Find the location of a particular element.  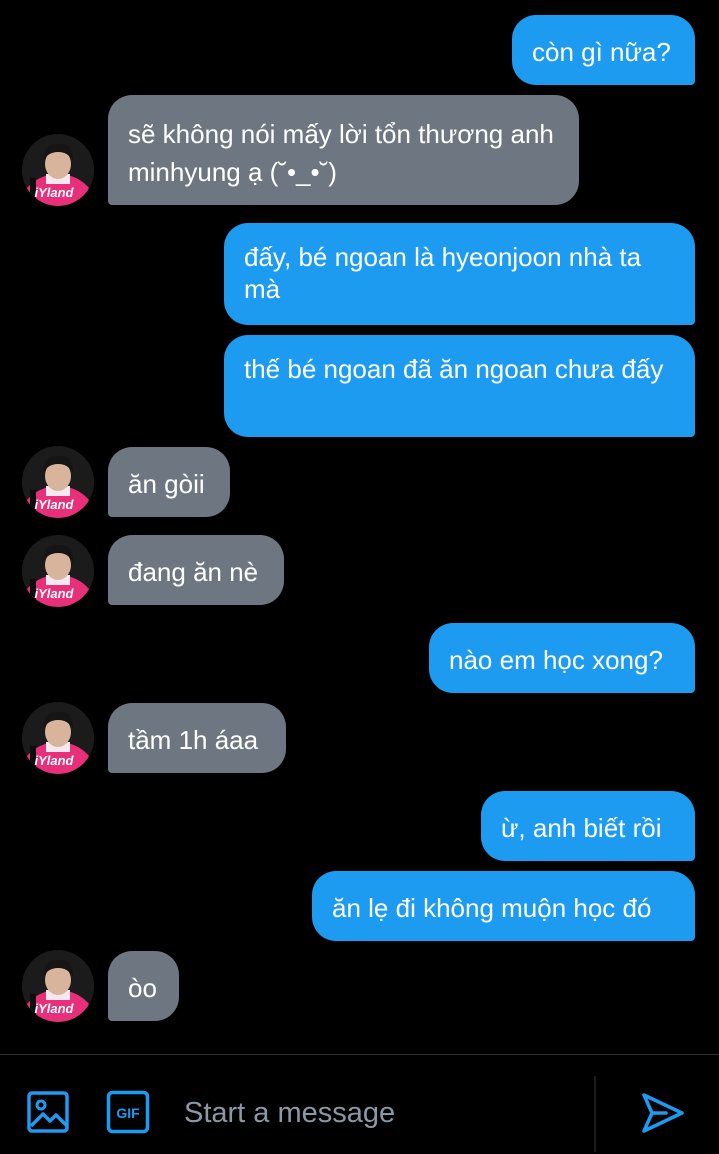

sent-message-bubble: ừ, anh biết rồi is located at coordinates (588, 826).